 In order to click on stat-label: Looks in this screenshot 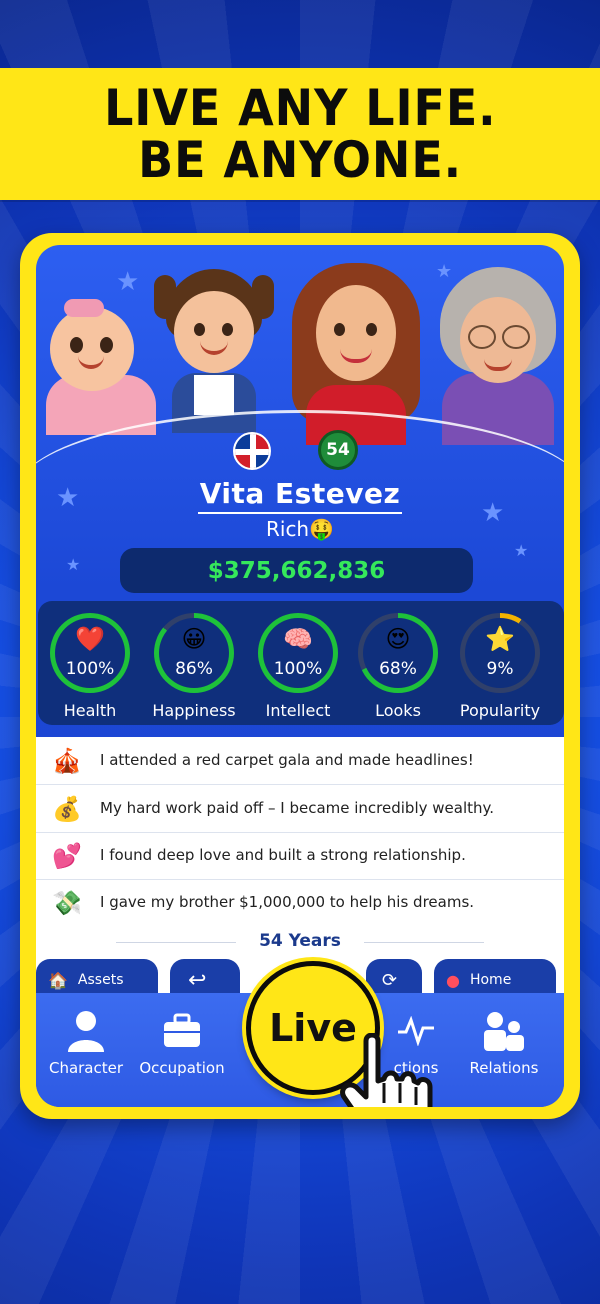, I will do `click(398, 710)`.